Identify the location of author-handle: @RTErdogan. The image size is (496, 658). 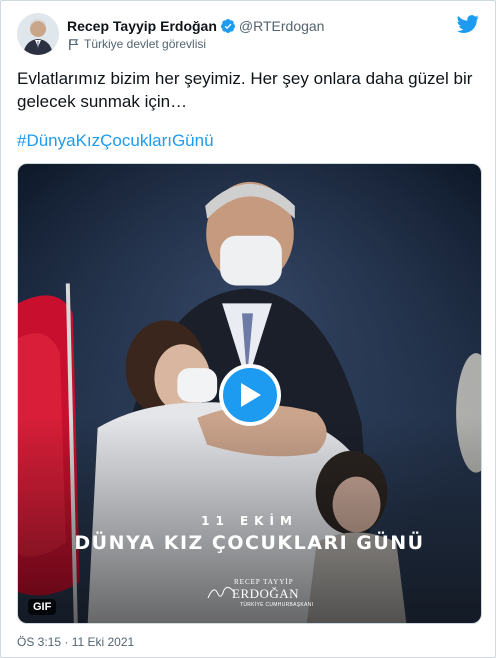
(282, 26).